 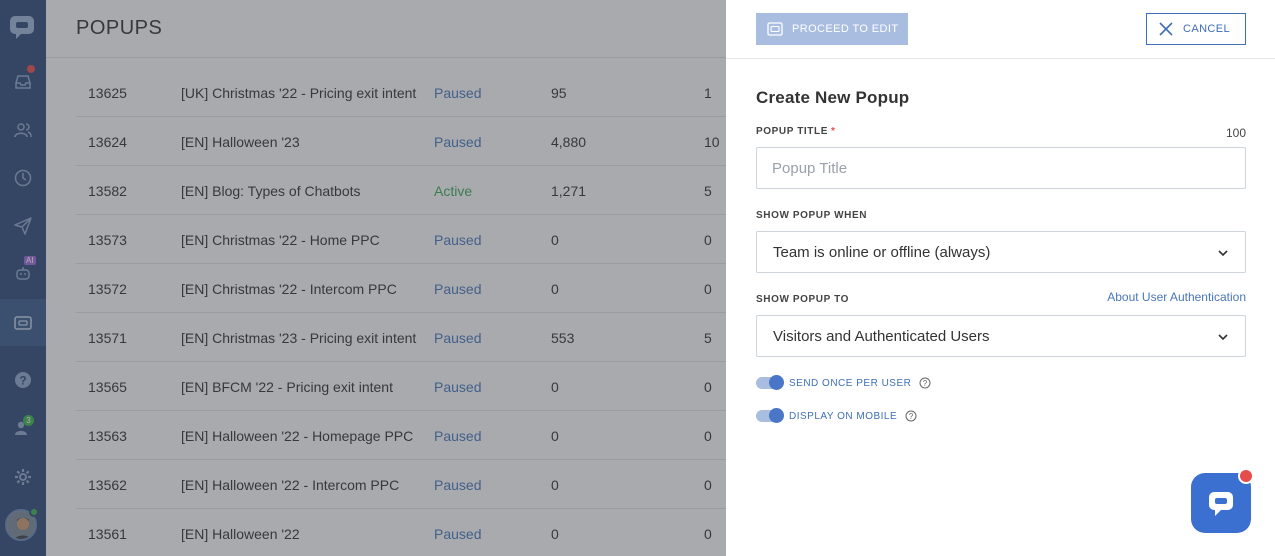 I want to click on panel-toolbar: PROCEED TO EDIT CANCEL, so click(x=1000, y=29).